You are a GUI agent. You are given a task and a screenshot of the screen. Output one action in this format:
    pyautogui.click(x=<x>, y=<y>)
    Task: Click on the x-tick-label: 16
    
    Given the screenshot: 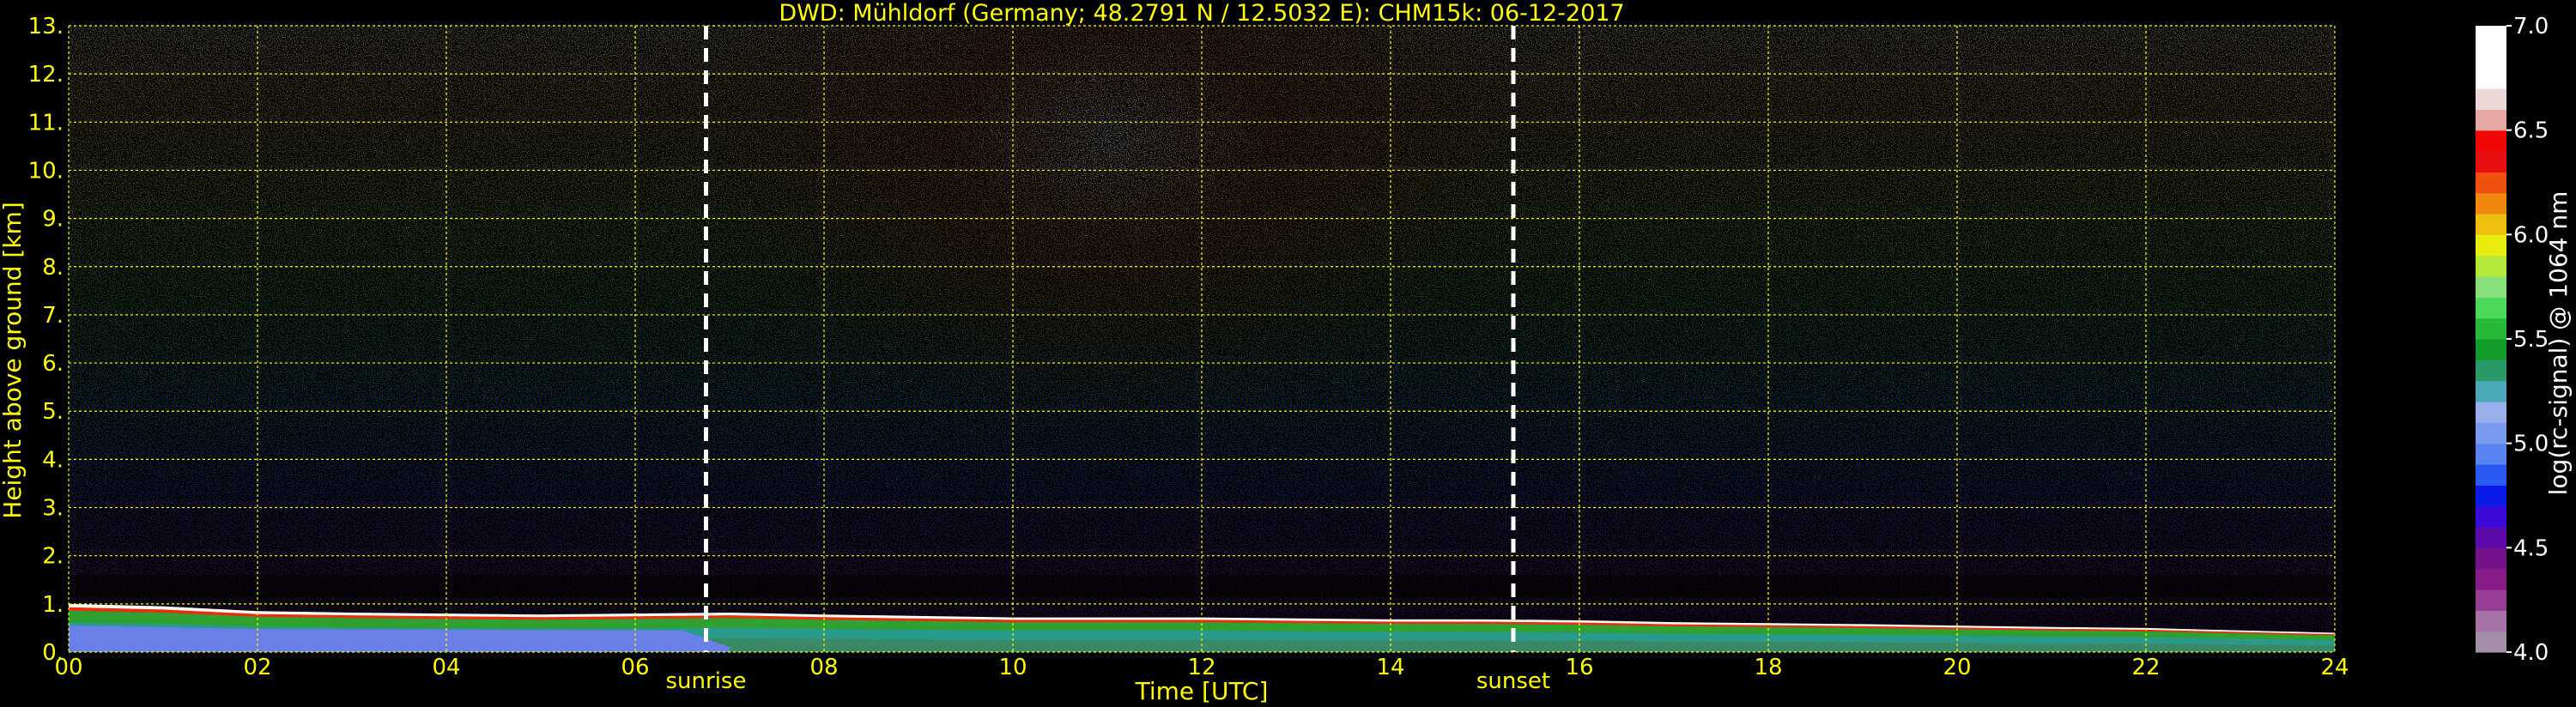 What is the action you would take?
    pyautogui.click(x=1579, y=667)
    